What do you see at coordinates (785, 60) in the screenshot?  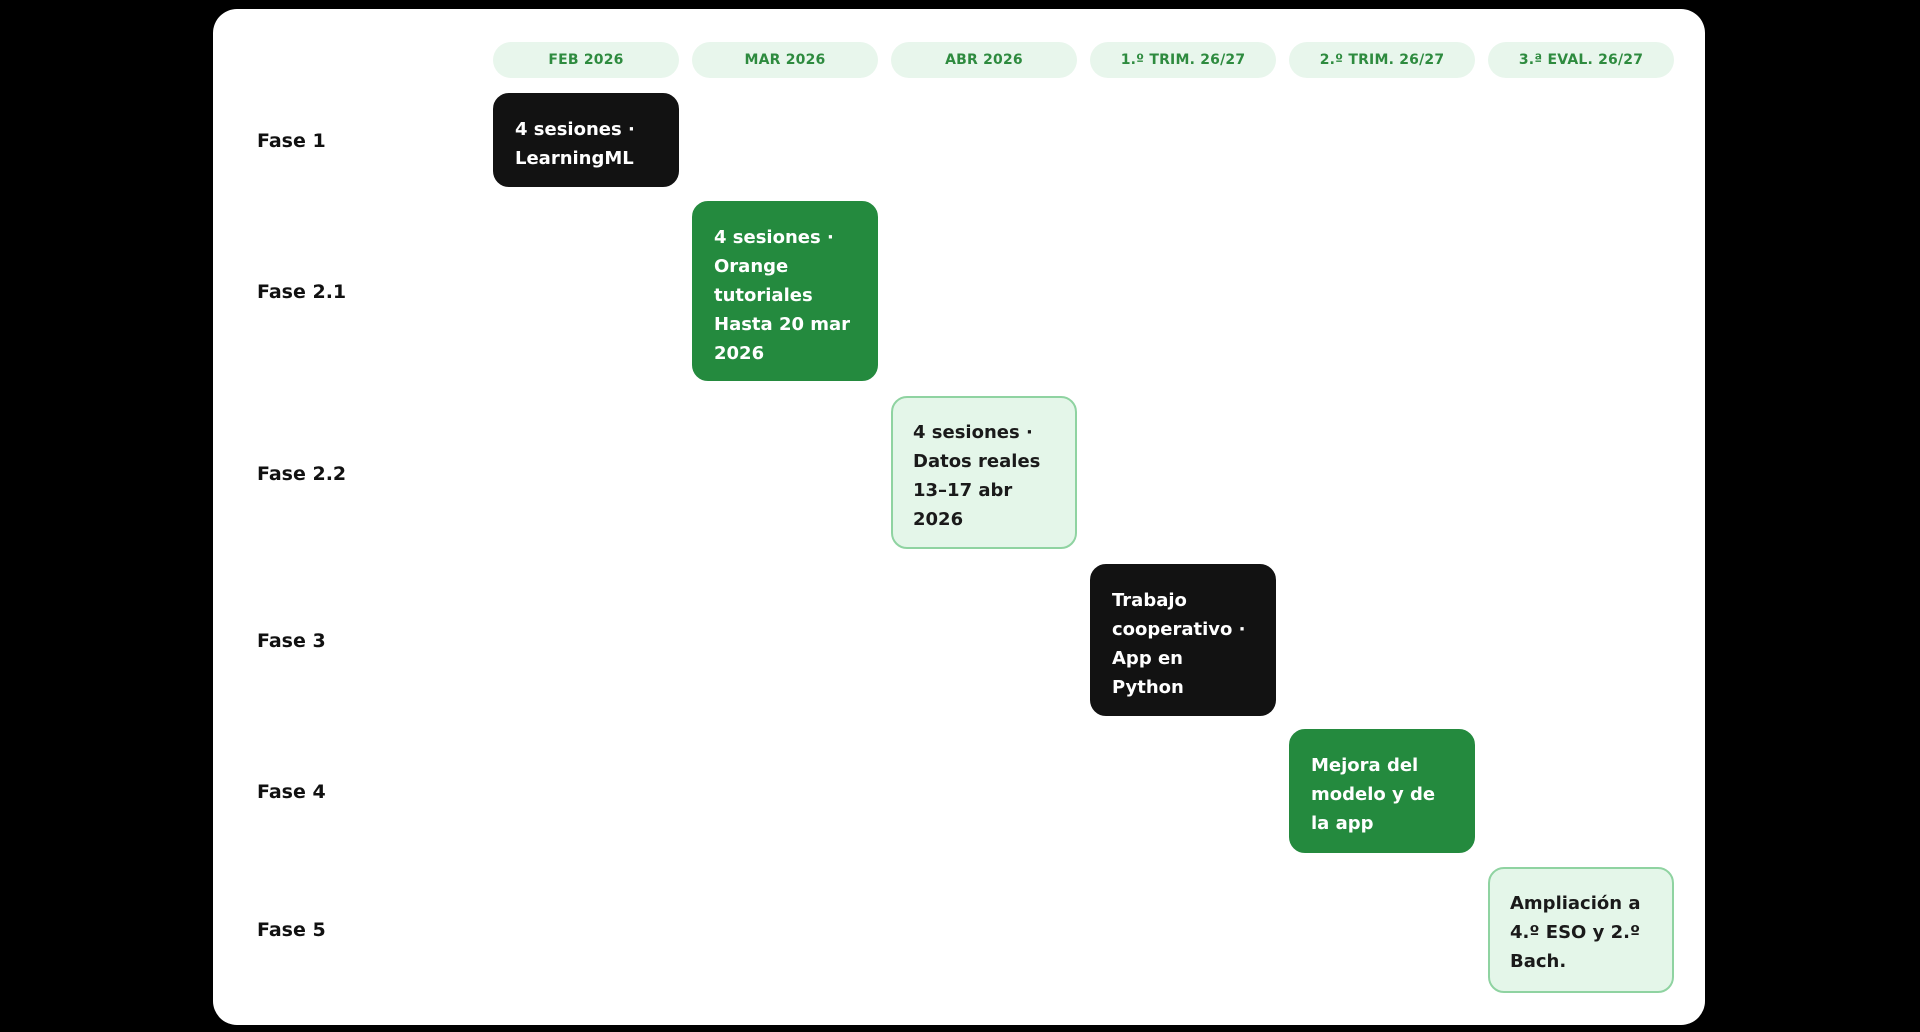 I see `column-header-mar-2026: MAR 2026` at bounding box center [785, 60].